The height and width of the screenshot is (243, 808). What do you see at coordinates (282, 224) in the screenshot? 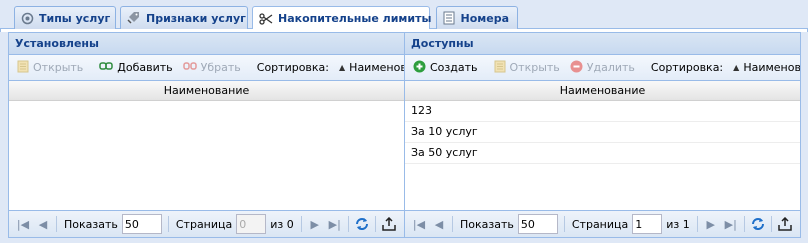
I see `page-count: из 0` at bounding box center [282, 224].